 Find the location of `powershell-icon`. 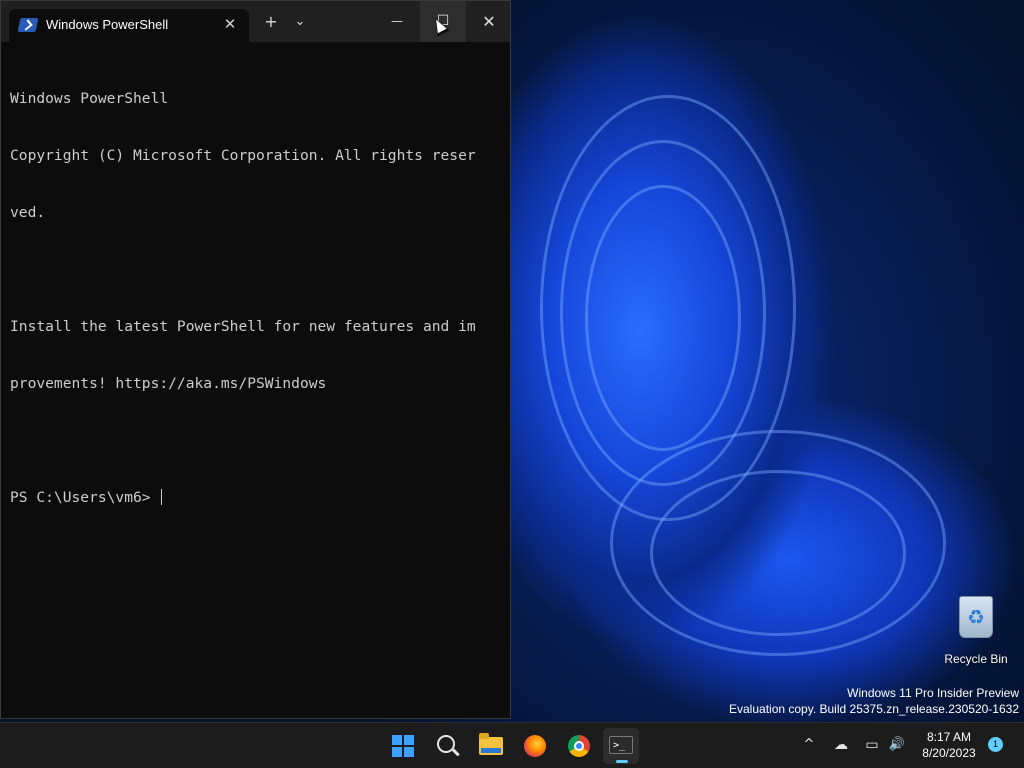

powershell-icon is located at coordinates (28, 25).